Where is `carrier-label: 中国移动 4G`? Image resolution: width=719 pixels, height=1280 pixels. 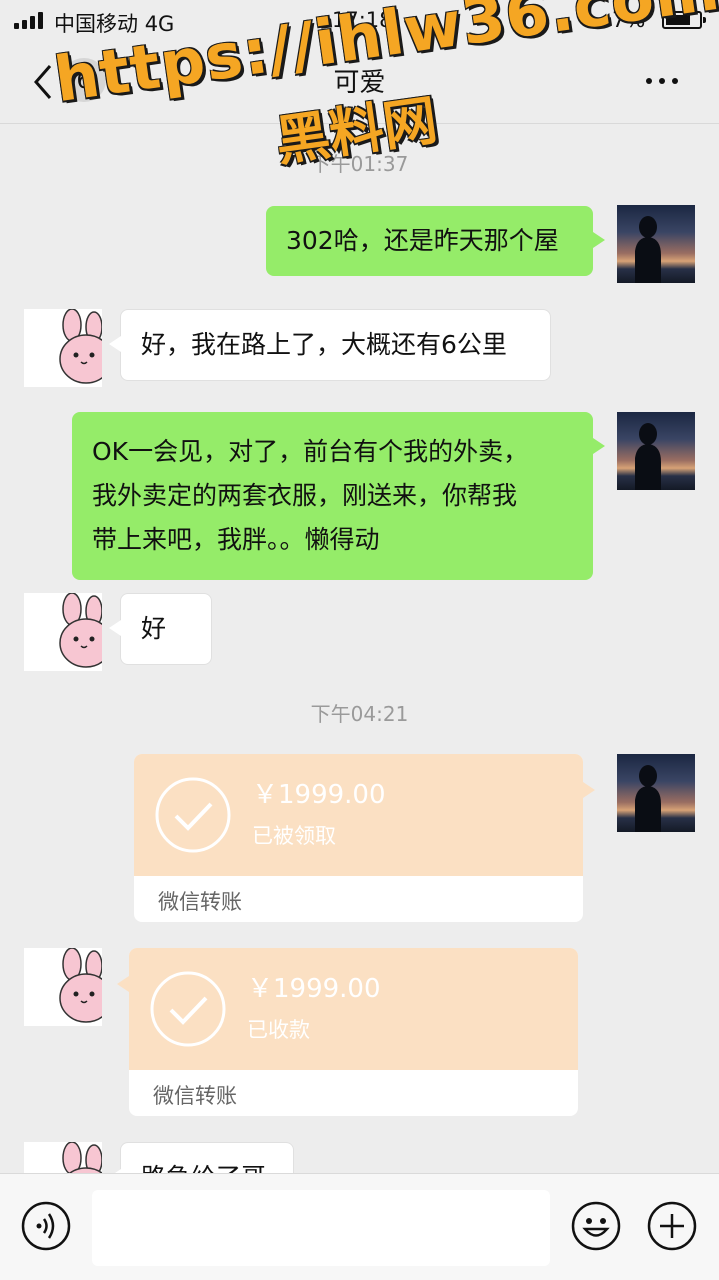
carrier-label: 中国移动 4G is located at coordinates (114, 24).